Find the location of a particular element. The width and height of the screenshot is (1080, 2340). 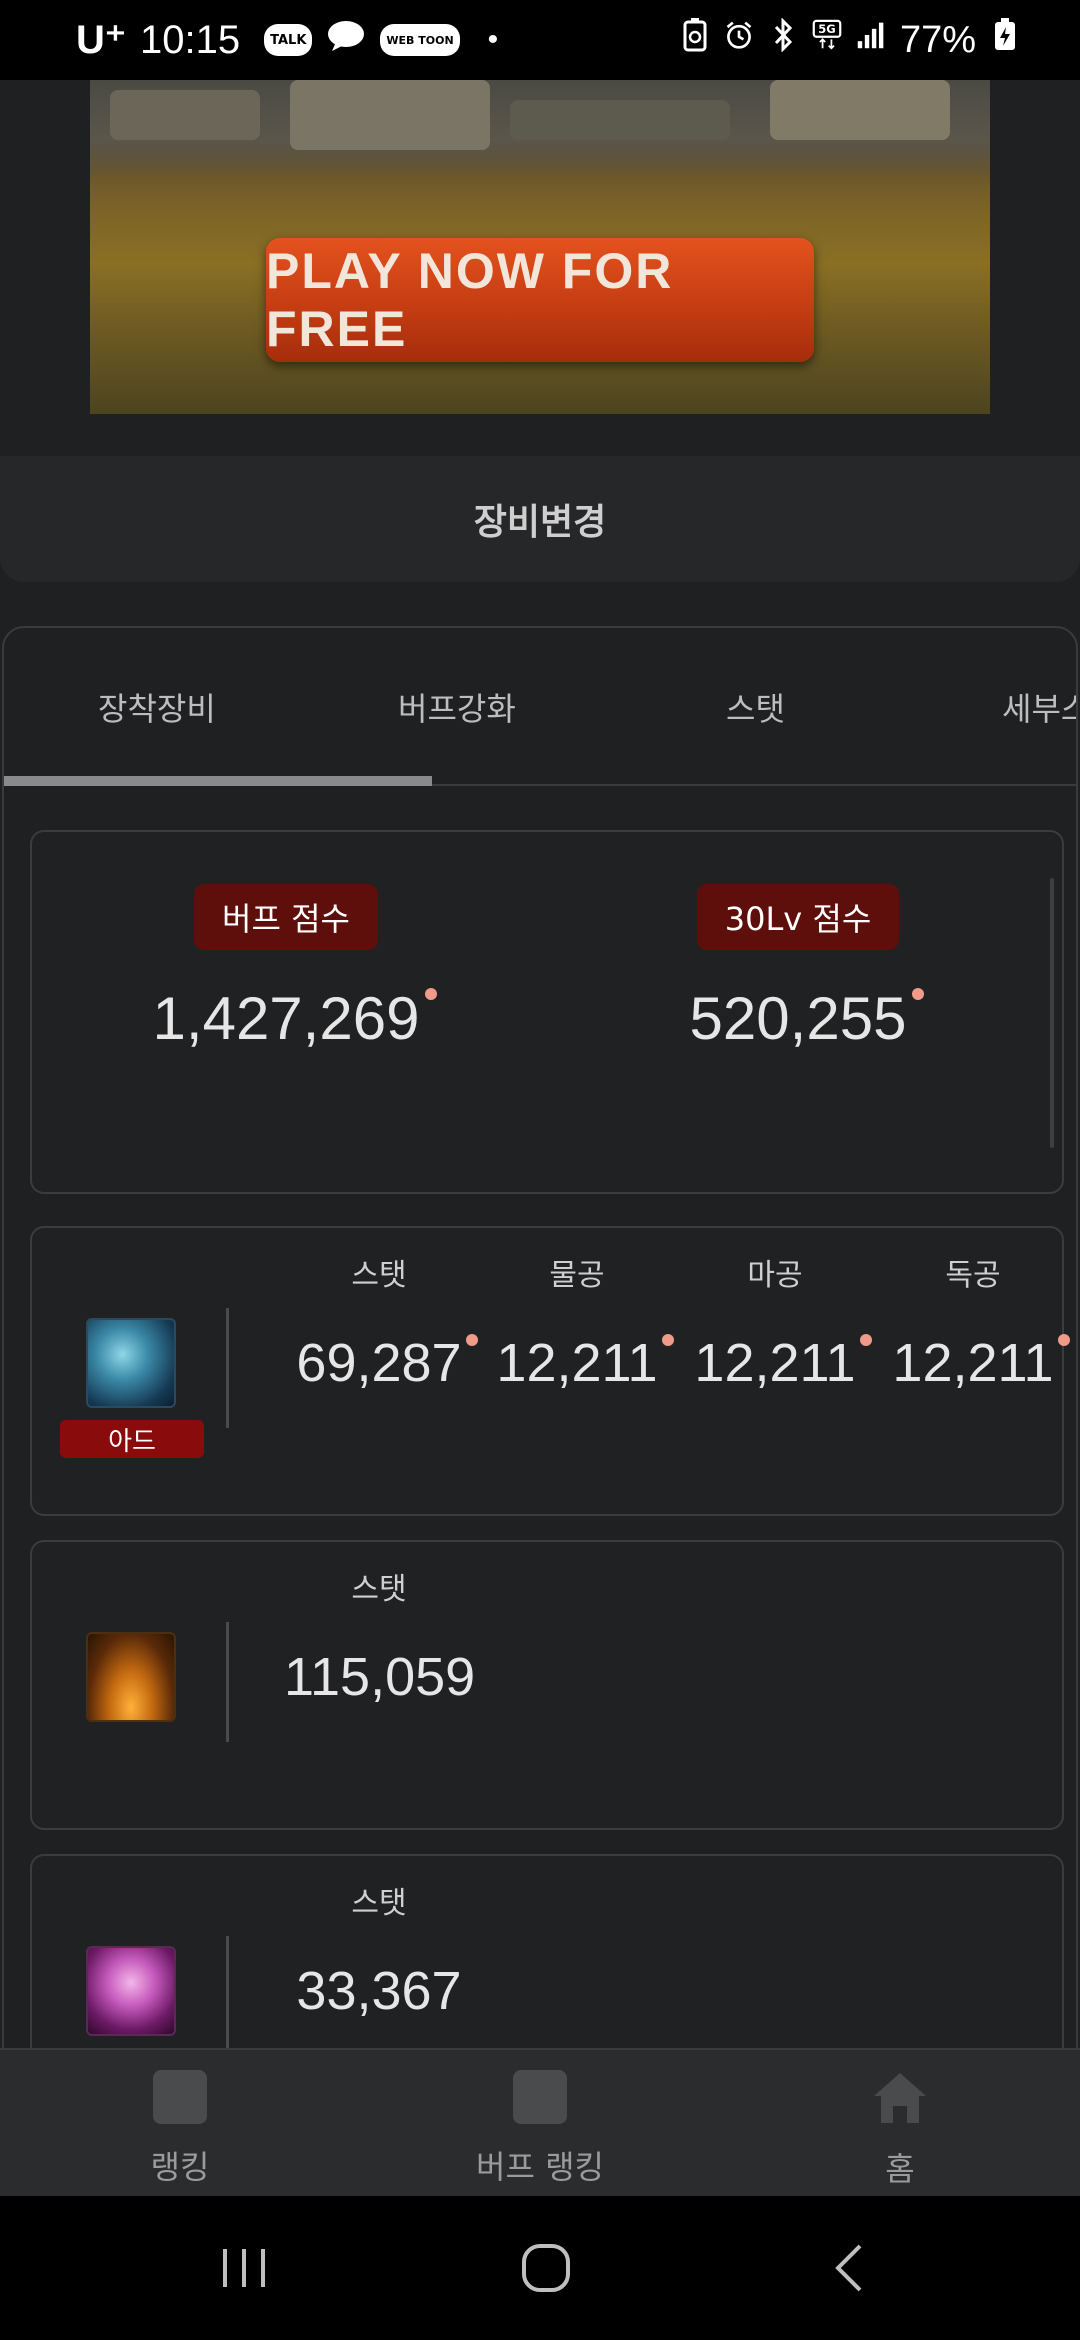

independent-attack-column: 독공 12,211 is located at coordinates (974, 1322).